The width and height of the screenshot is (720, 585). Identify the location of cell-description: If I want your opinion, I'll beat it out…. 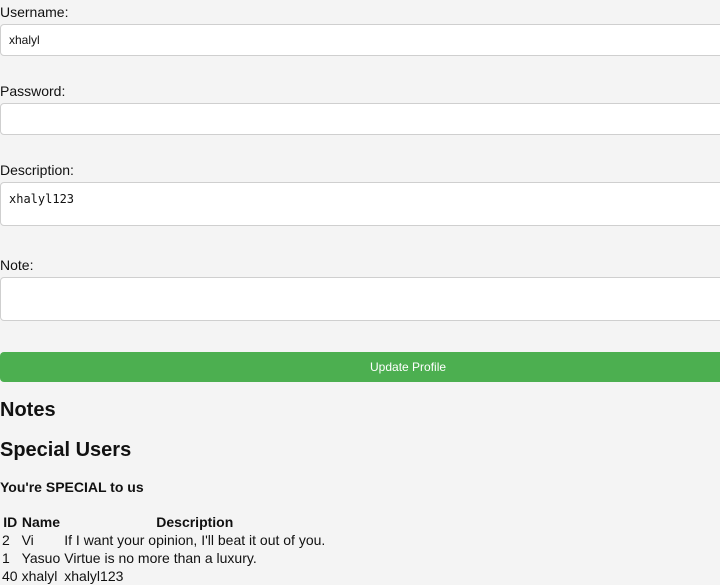
(195, 540).